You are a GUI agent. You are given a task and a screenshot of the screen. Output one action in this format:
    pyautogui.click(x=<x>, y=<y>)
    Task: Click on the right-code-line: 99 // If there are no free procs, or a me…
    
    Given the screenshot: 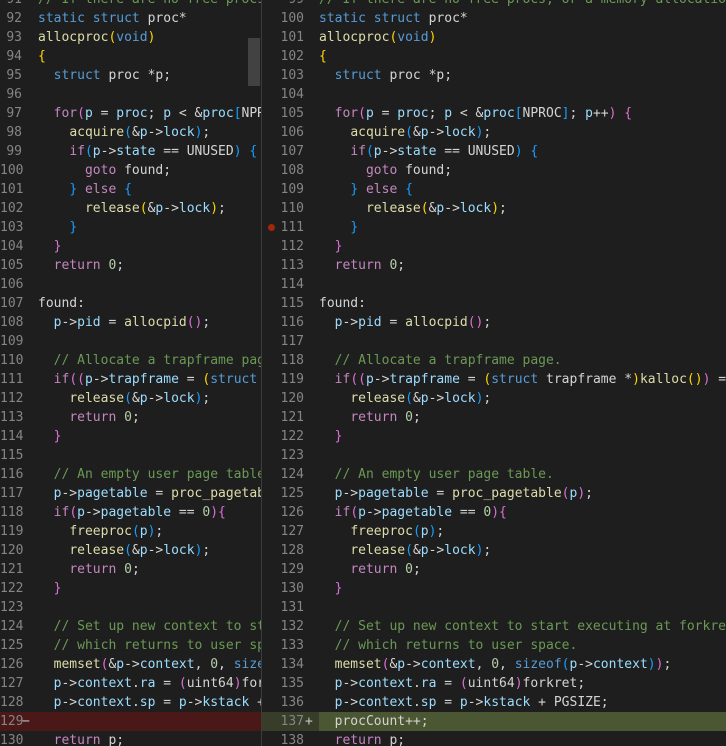 What is the action you would take?
    pyautogui.click(x=494, y=4)
    